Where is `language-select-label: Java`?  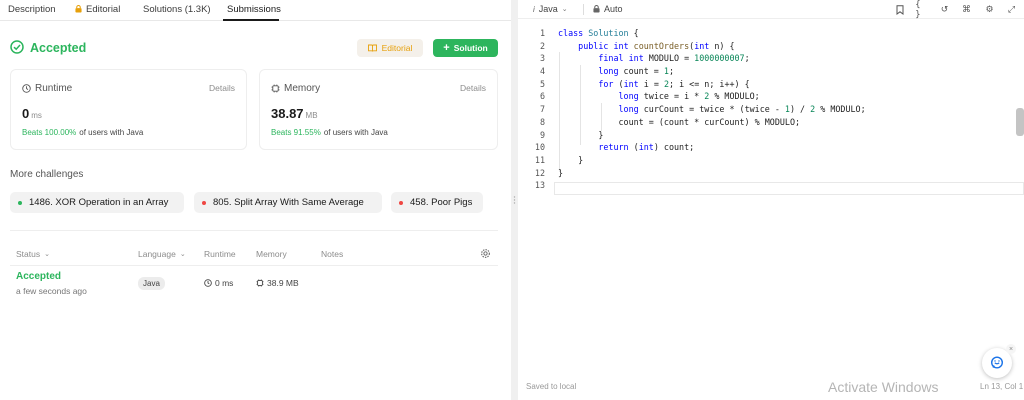 language-select-label: Java is located at coordinates (548, 9).